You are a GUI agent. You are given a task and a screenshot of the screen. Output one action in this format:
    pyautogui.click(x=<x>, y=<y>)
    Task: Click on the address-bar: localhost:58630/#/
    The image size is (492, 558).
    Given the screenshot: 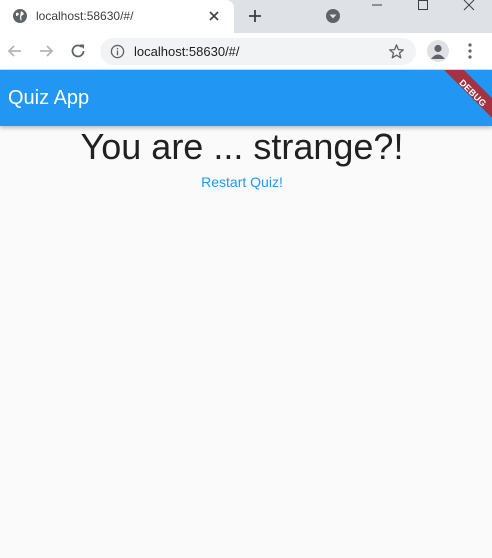 What is the action you would take?
    pyautogui.click(x=258, y=51)
    